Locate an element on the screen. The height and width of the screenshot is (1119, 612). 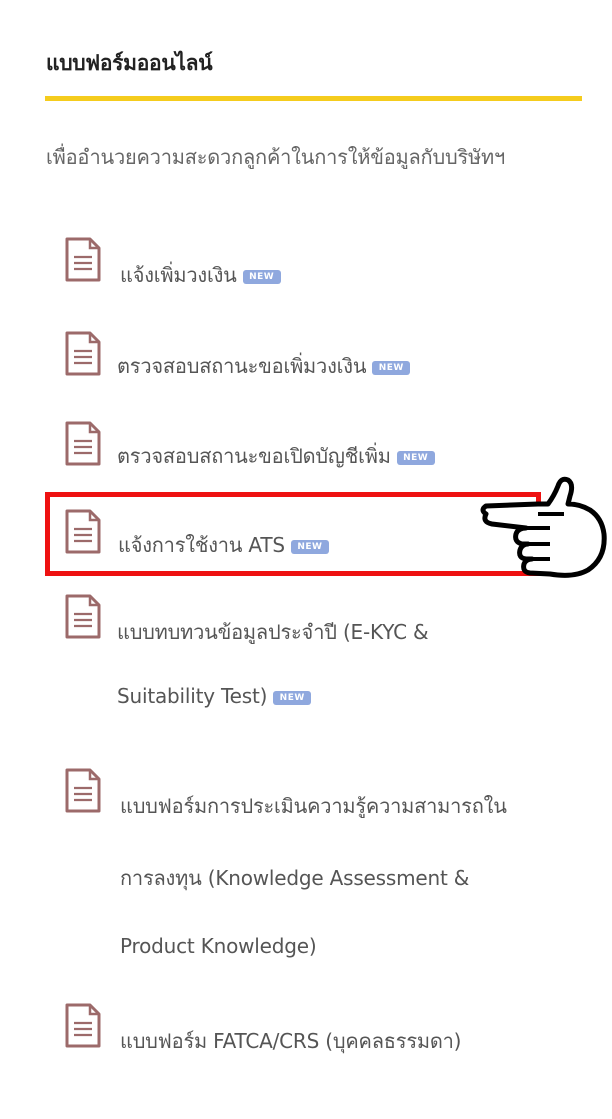
form-label: แจ้งเพิ่มวงเงิน NEW is located at coordinates (200, 275).